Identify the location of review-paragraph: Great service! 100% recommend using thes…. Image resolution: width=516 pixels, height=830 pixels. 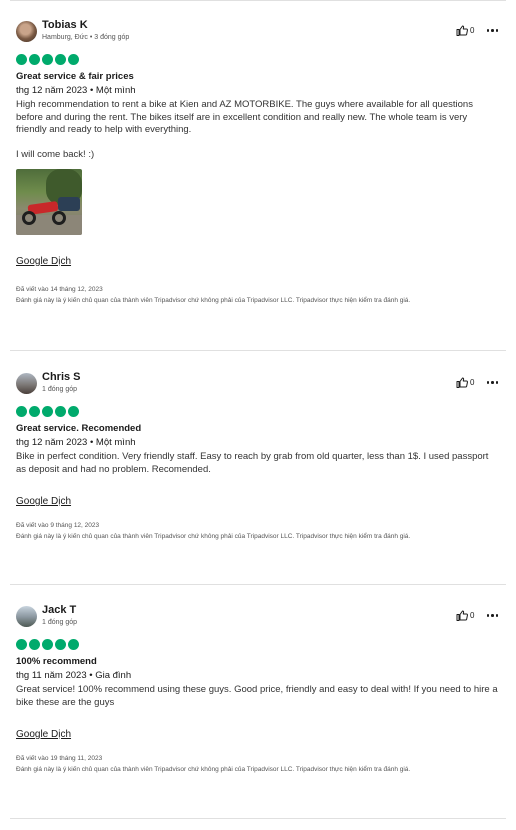
(257, 696).